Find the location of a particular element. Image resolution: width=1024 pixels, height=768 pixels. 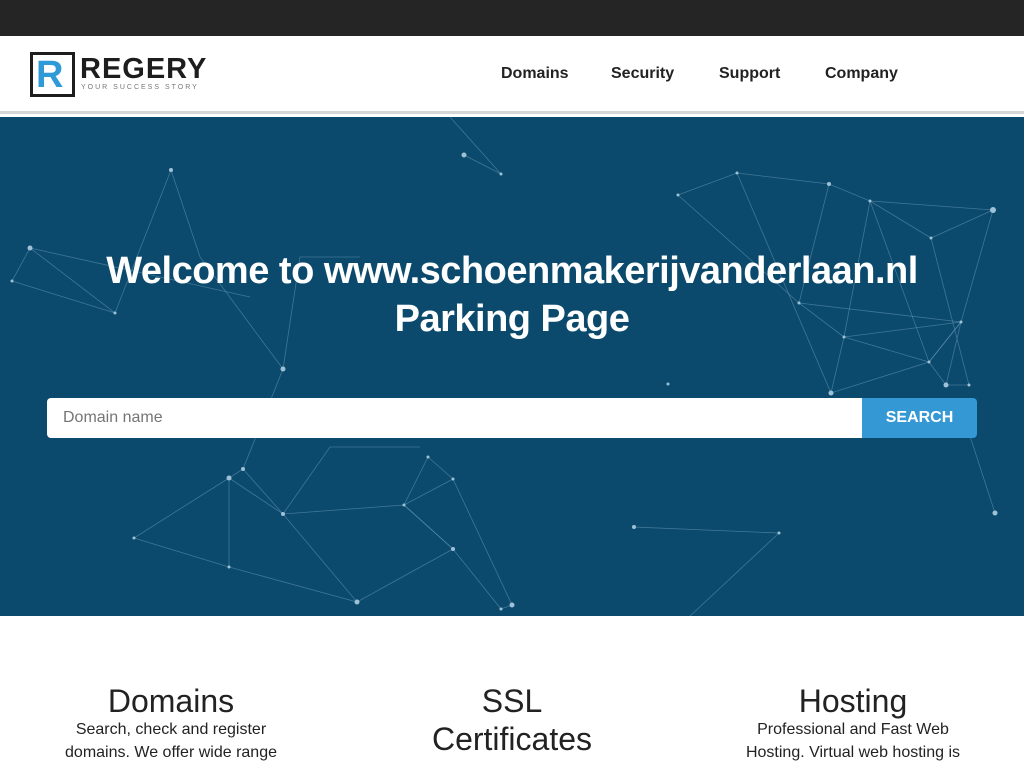

feature-hosting-text-line2: Hosting. Virtual web hosting is is located at coordinates (853, 752).